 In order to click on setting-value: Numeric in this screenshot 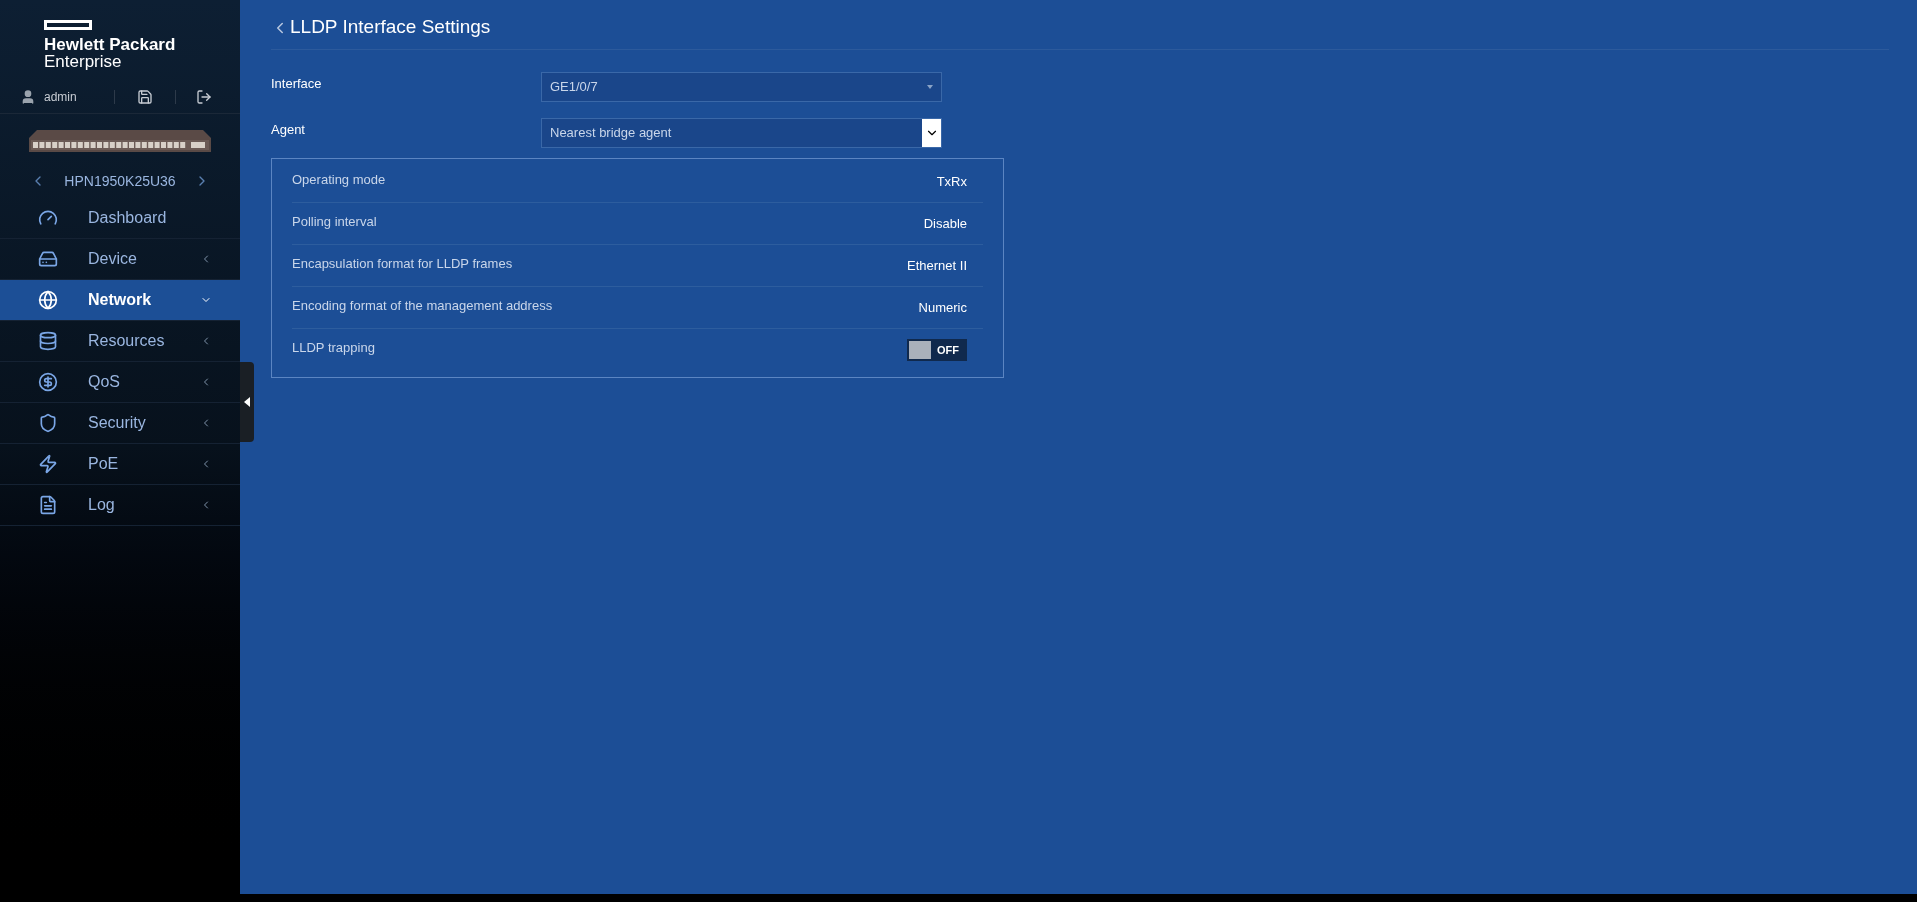, I will do `click(942, 307)`.